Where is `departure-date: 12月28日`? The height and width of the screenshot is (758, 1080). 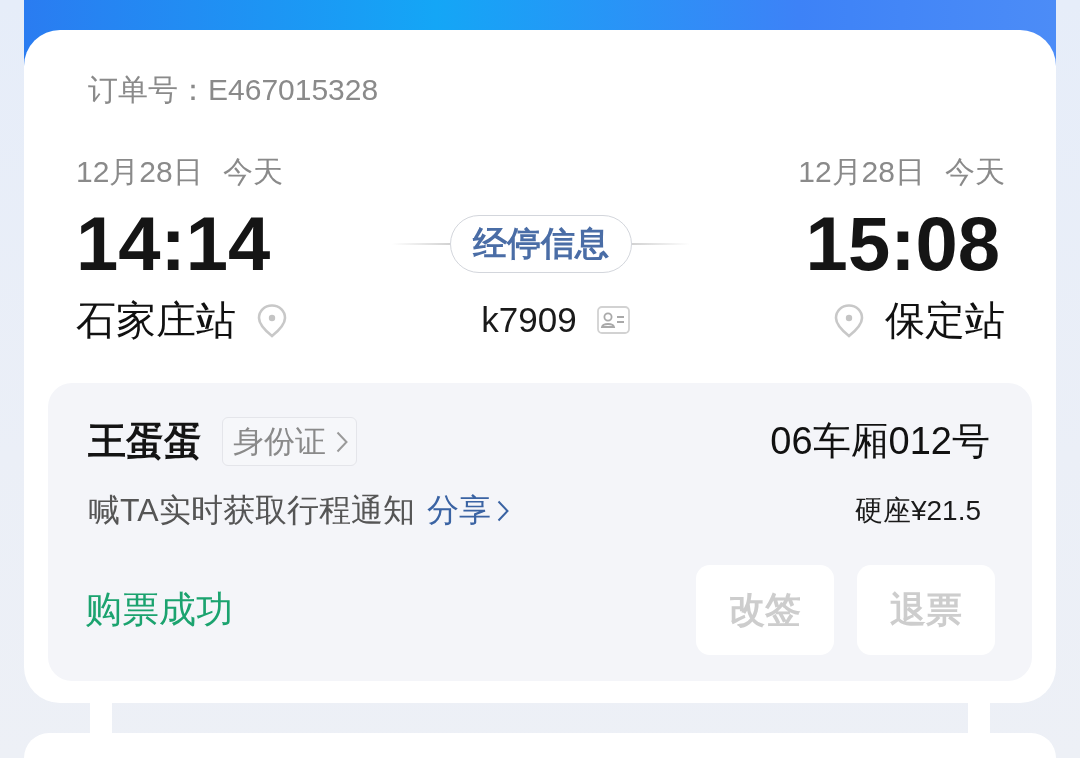
departure-date: 12月28日 is located at coordinates (139, 171).